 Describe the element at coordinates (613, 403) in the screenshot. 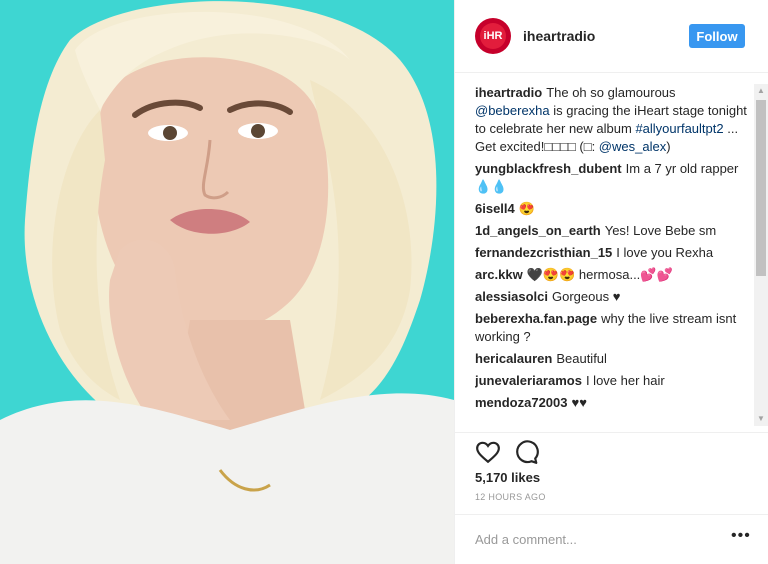

I see `list-item: mendoza72003 ♥♥` at that location.